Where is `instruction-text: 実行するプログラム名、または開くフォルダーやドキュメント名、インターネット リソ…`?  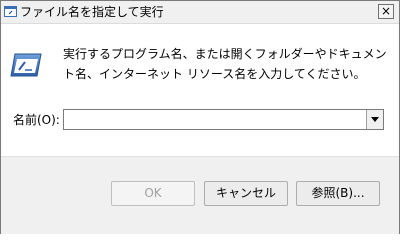 instruction-text: 実行するプログラム名、または開くフォルダーやドキュメント名、インターネット リソ… is located at coordinates (225, 64).